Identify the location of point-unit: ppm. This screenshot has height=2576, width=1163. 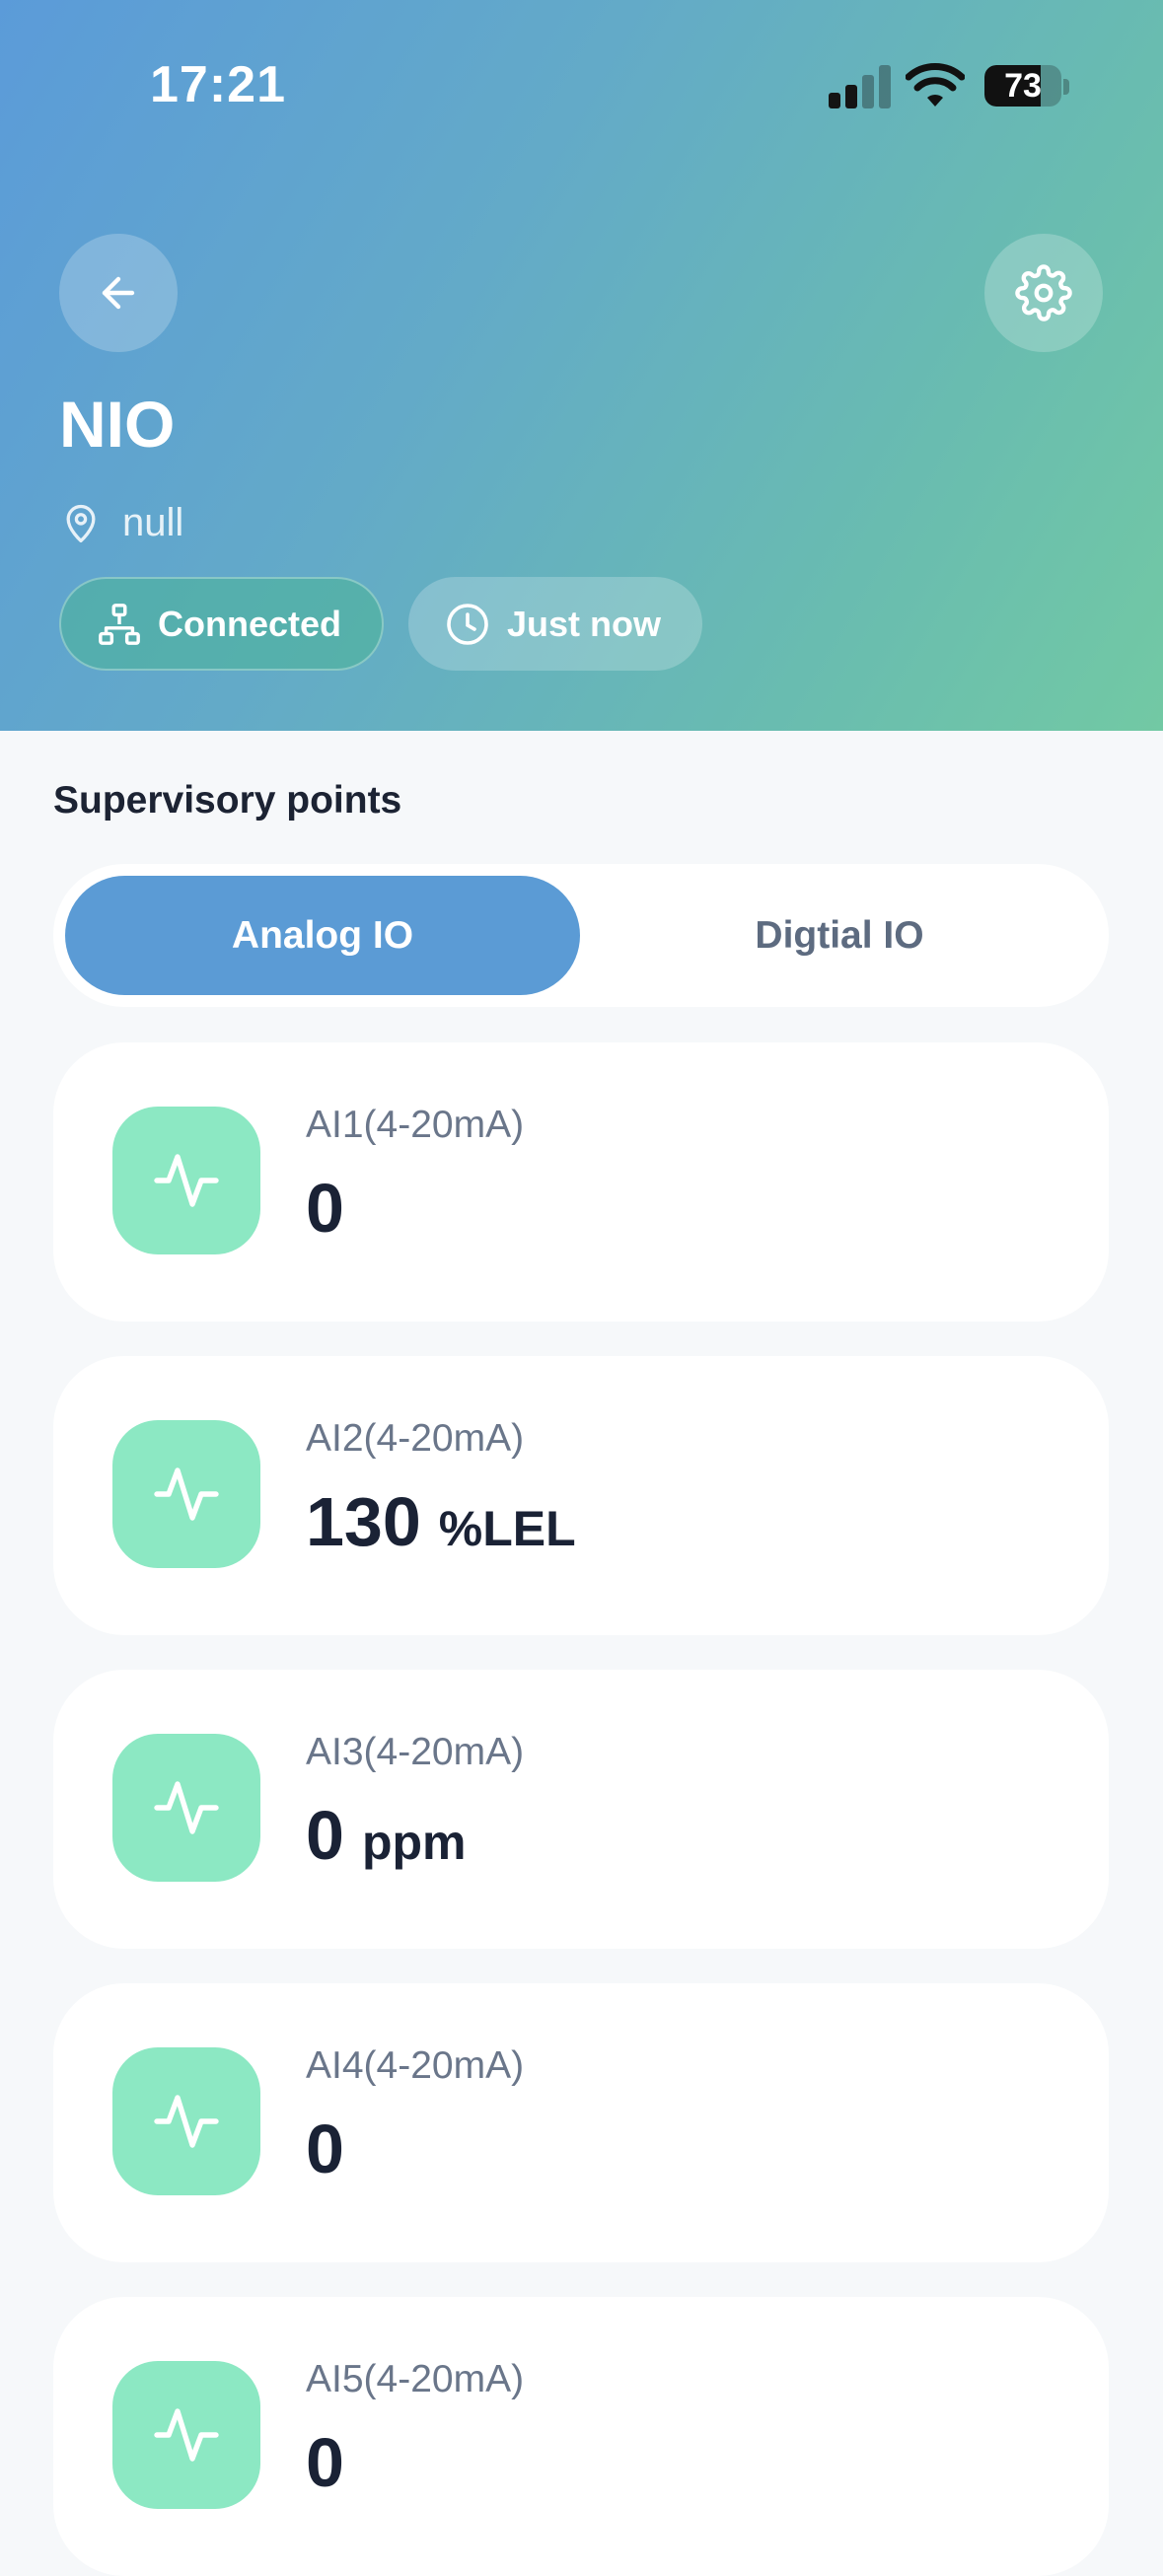
(414, 1843).